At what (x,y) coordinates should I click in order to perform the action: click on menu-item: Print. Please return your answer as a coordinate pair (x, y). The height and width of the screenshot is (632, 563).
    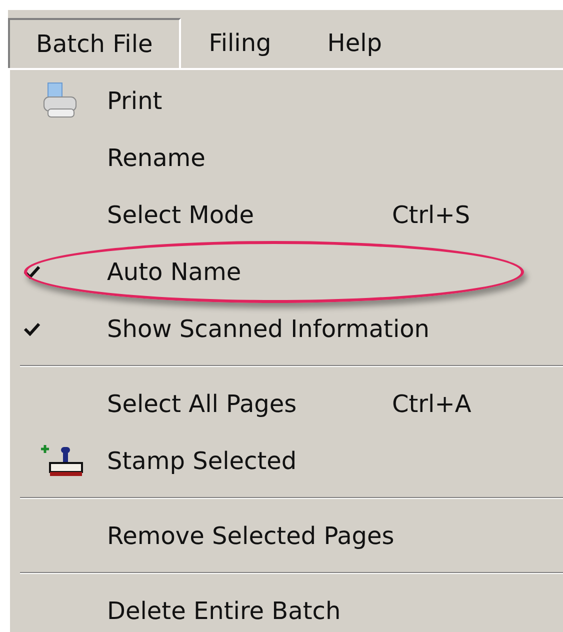
    Looking at the image, I should click on (286, 100).